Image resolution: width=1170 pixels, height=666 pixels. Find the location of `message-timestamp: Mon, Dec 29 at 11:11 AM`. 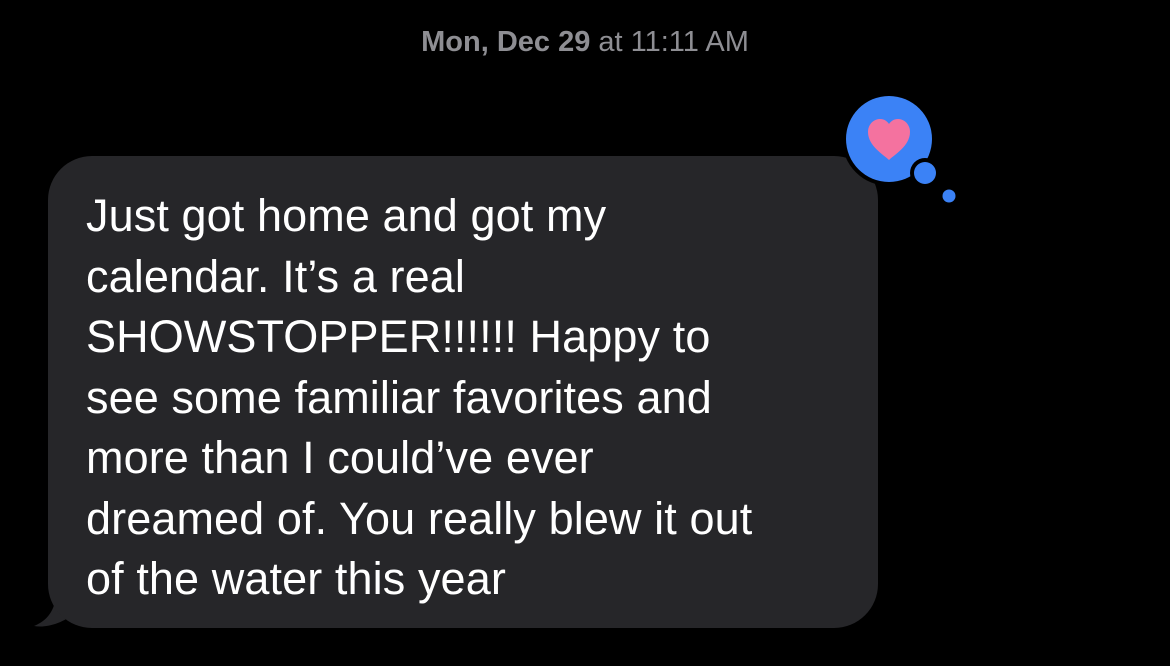

message-timestamp: Mon, Dec 29 at 11:11 AM is located at coordinates (585, 42).